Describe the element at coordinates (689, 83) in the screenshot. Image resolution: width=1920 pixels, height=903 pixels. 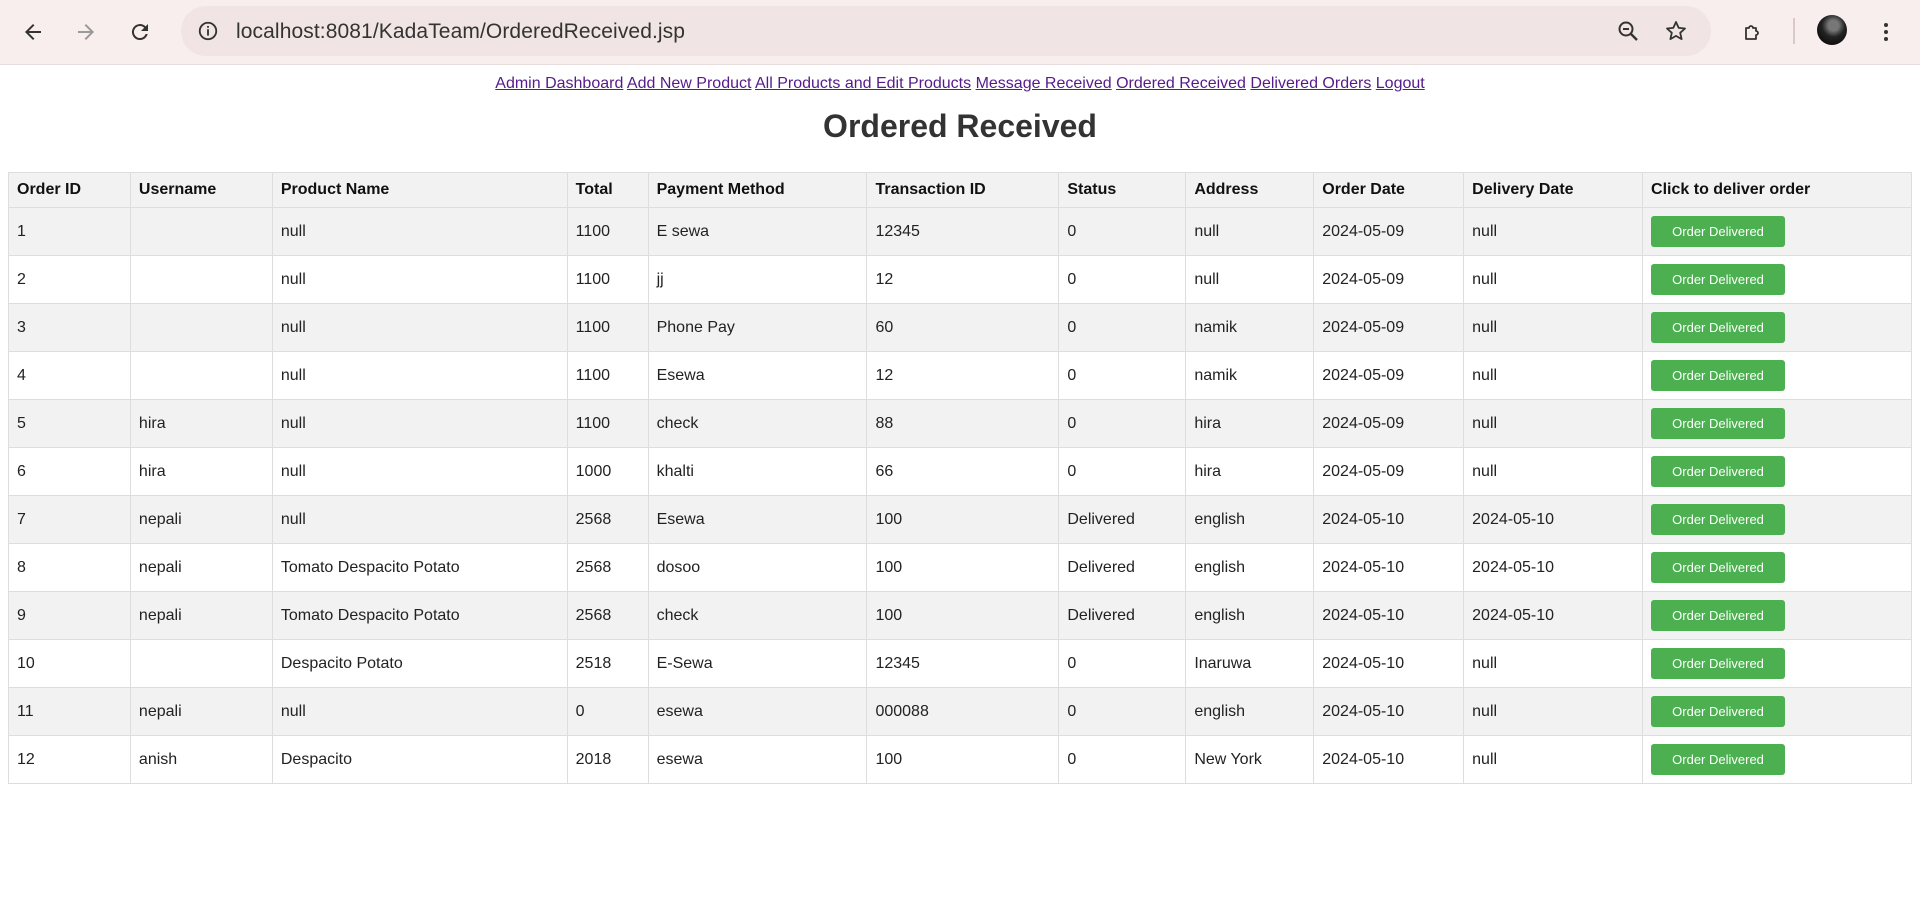
I see `nav-link-add-new-product: Add New Product` at that location.